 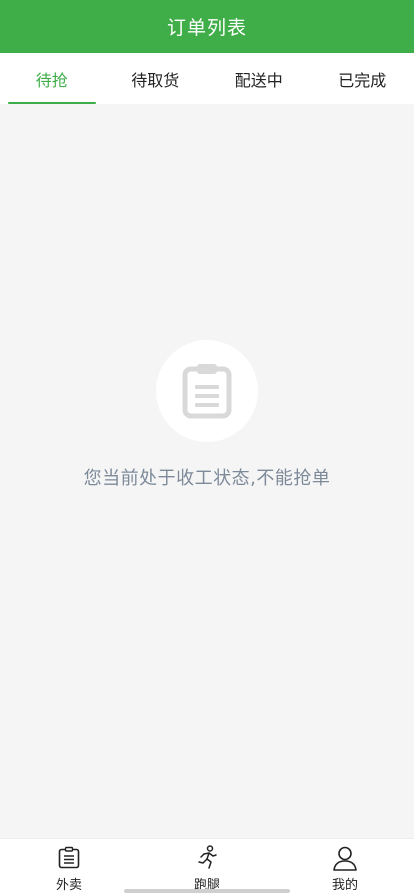 I want to click on page-title: 订单列表, so click(x=206, y=28).